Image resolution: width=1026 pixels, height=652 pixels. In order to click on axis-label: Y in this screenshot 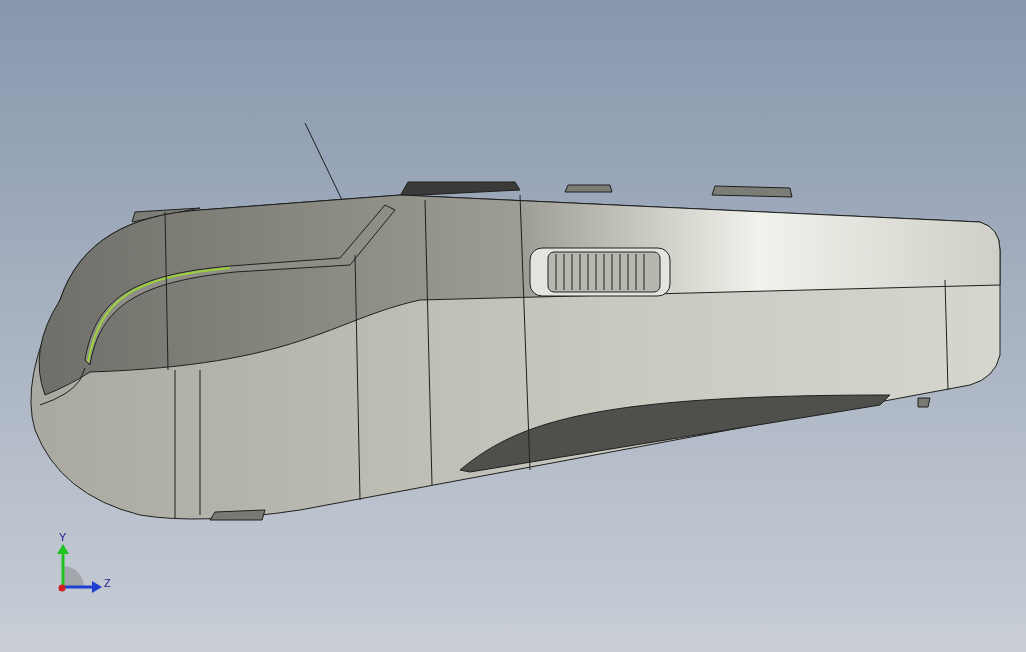, I will do `click(63, 537)`.